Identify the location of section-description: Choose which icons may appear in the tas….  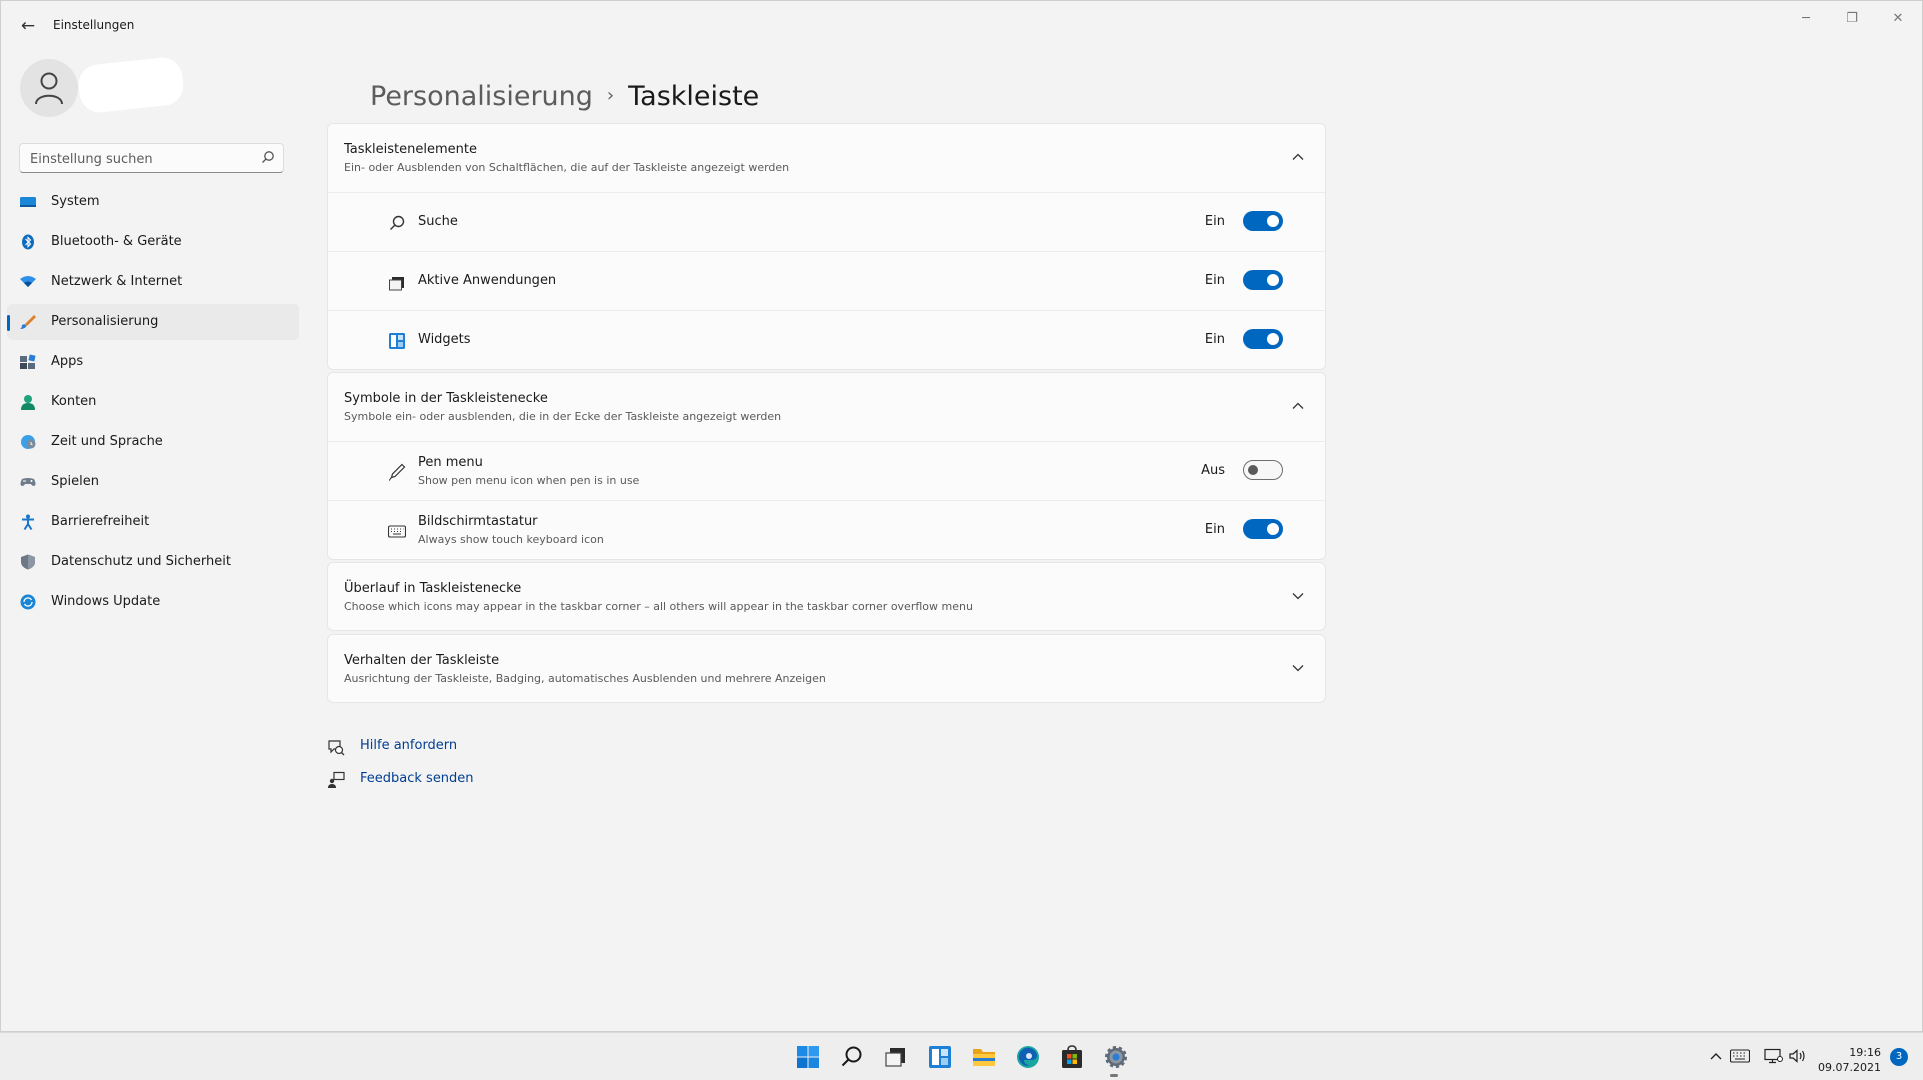
(658, 606).